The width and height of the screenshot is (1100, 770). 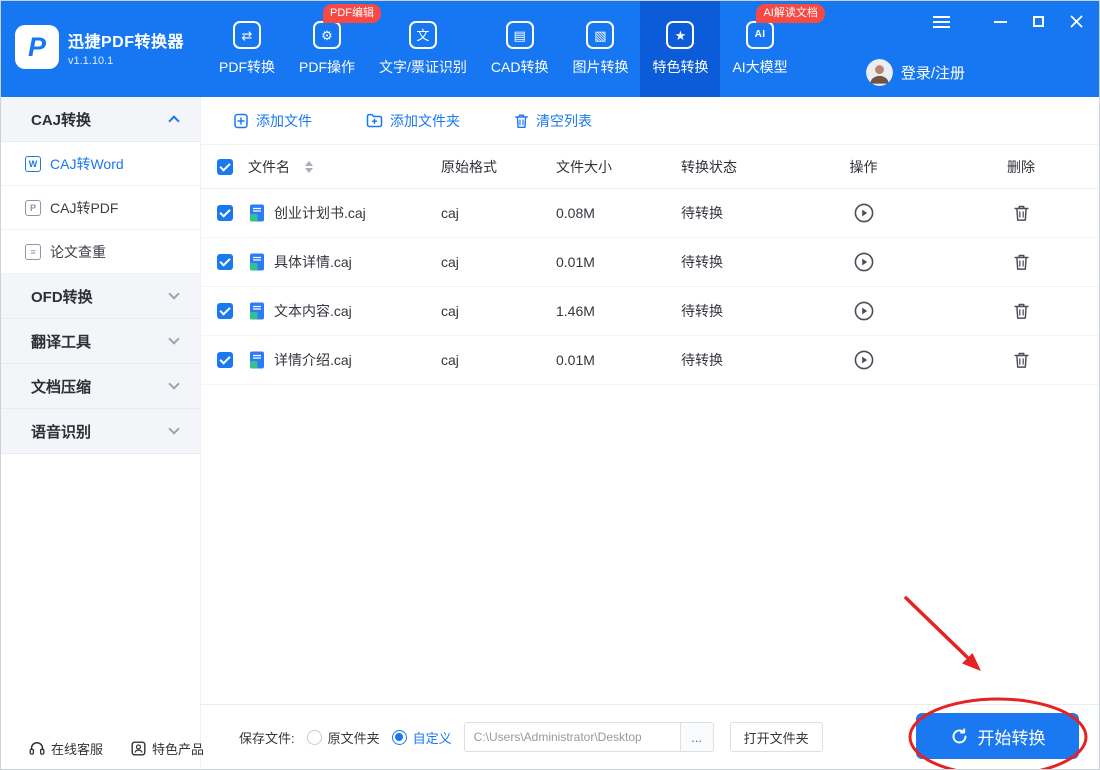 What do you see at coordinates (772, 49) in the screenshot?
I see `nav-item-ai-model: AI解读文档 AI AI大模型` at bounding box center [772, 49].